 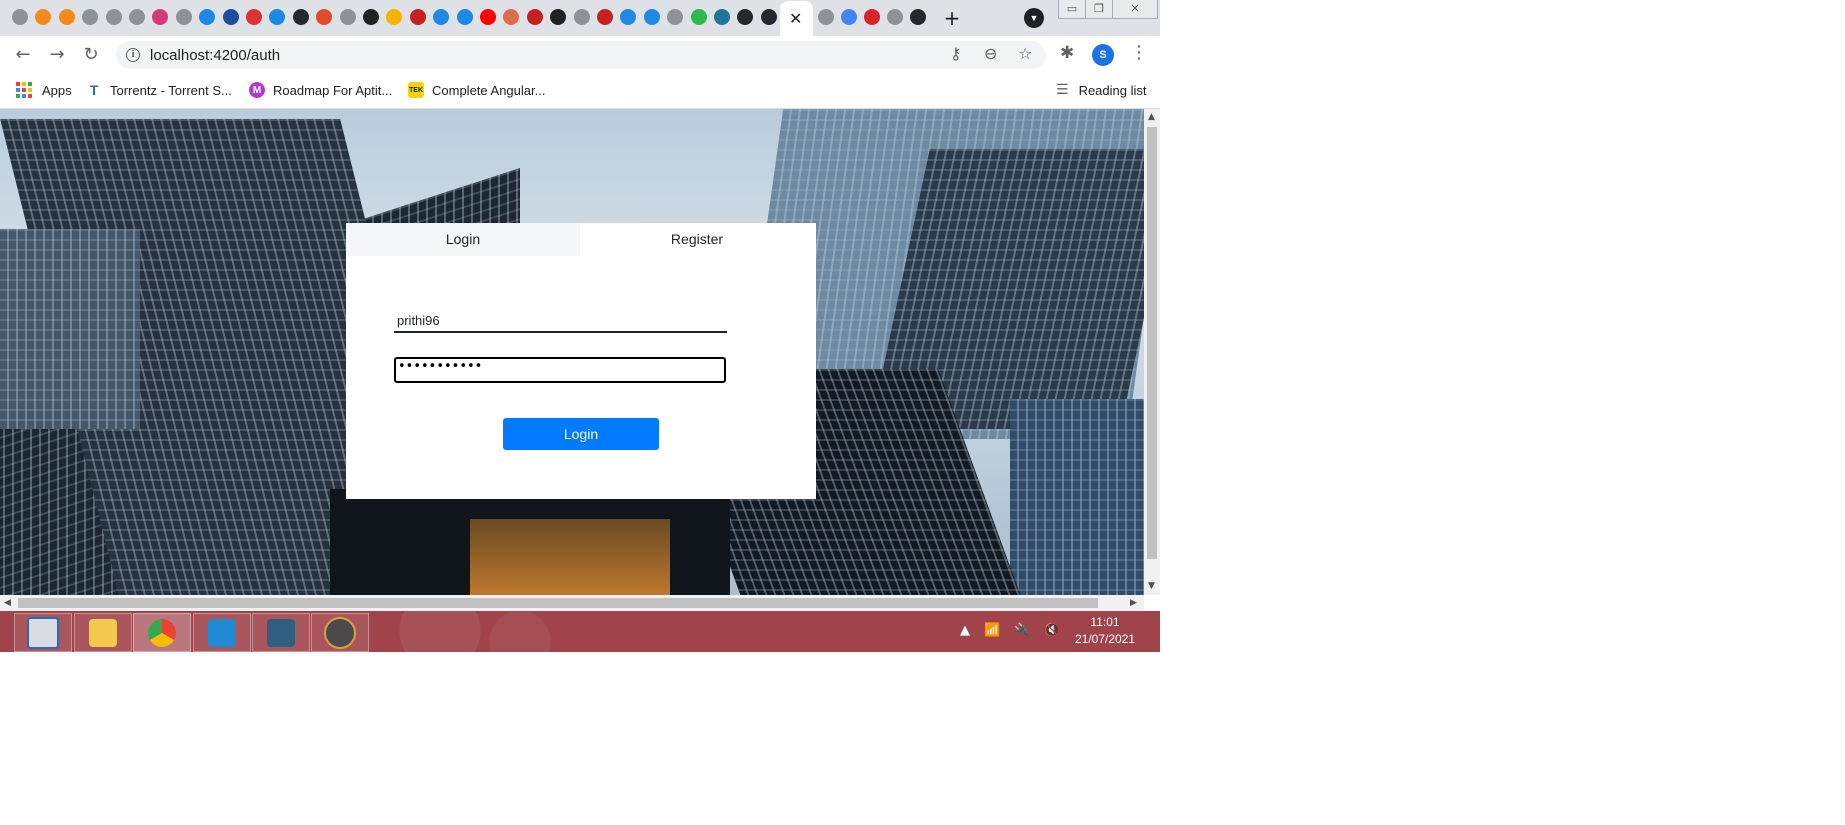 What do you see at coordinates (1052, 630) in the screenshot?
I see `volume-muted-icon: 🔇` at bounding box center [1052, 630].